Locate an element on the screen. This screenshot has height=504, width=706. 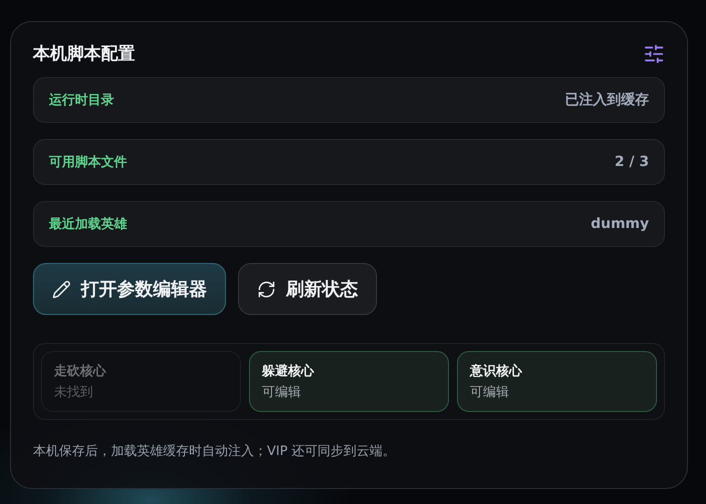
info-label: 可用脚本文件 is located at coordinates (88, 162).